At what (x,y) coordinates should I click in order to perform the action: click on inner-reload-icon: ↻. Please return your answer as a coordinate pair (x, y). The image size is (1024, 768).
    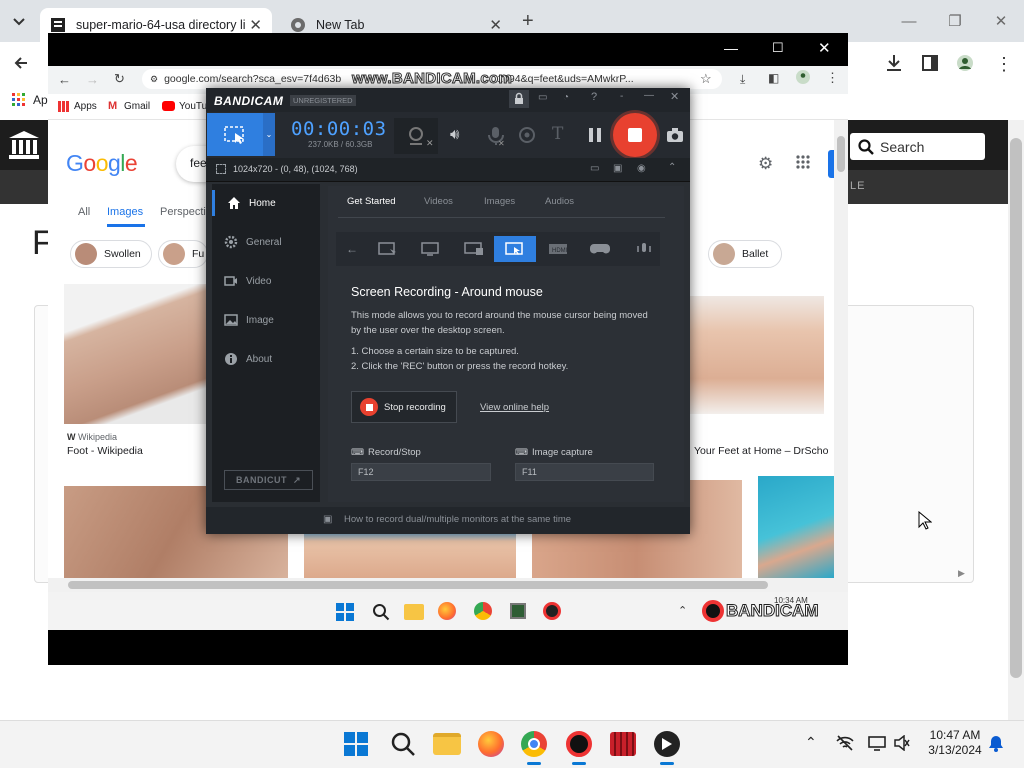
    Looking at the image, I should click on (119, 79).